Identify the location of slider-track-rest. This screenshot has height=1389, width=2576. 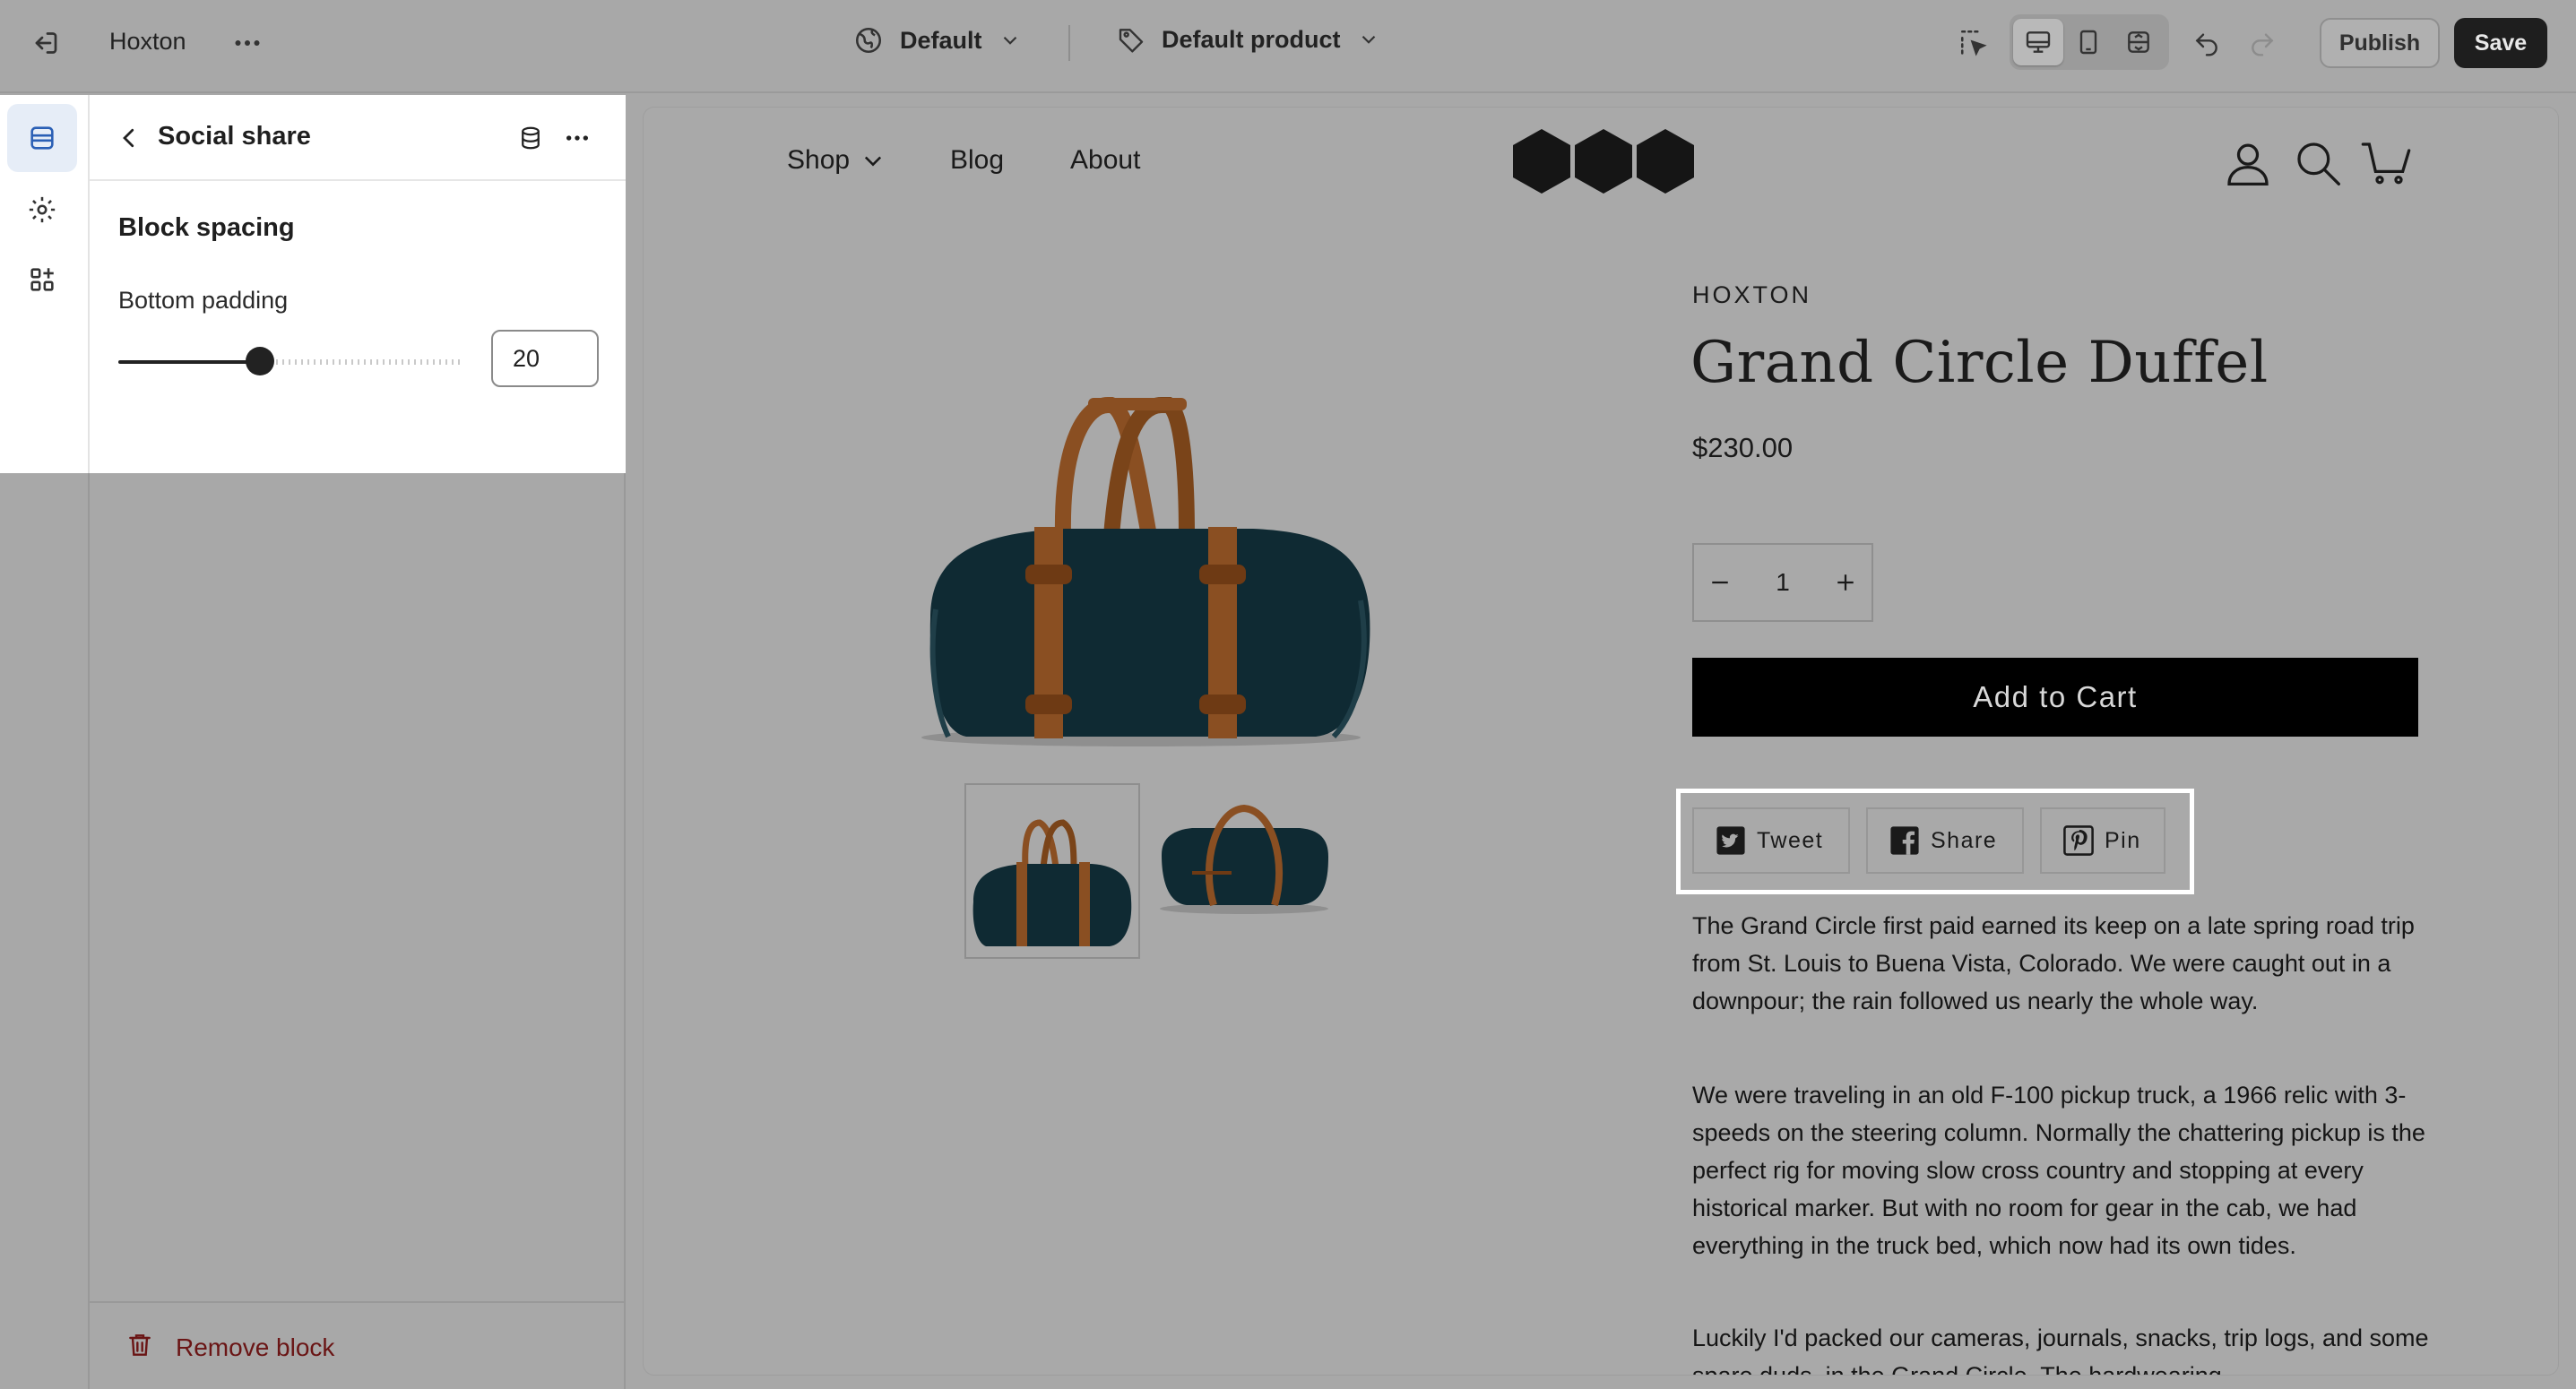
(369, 362).